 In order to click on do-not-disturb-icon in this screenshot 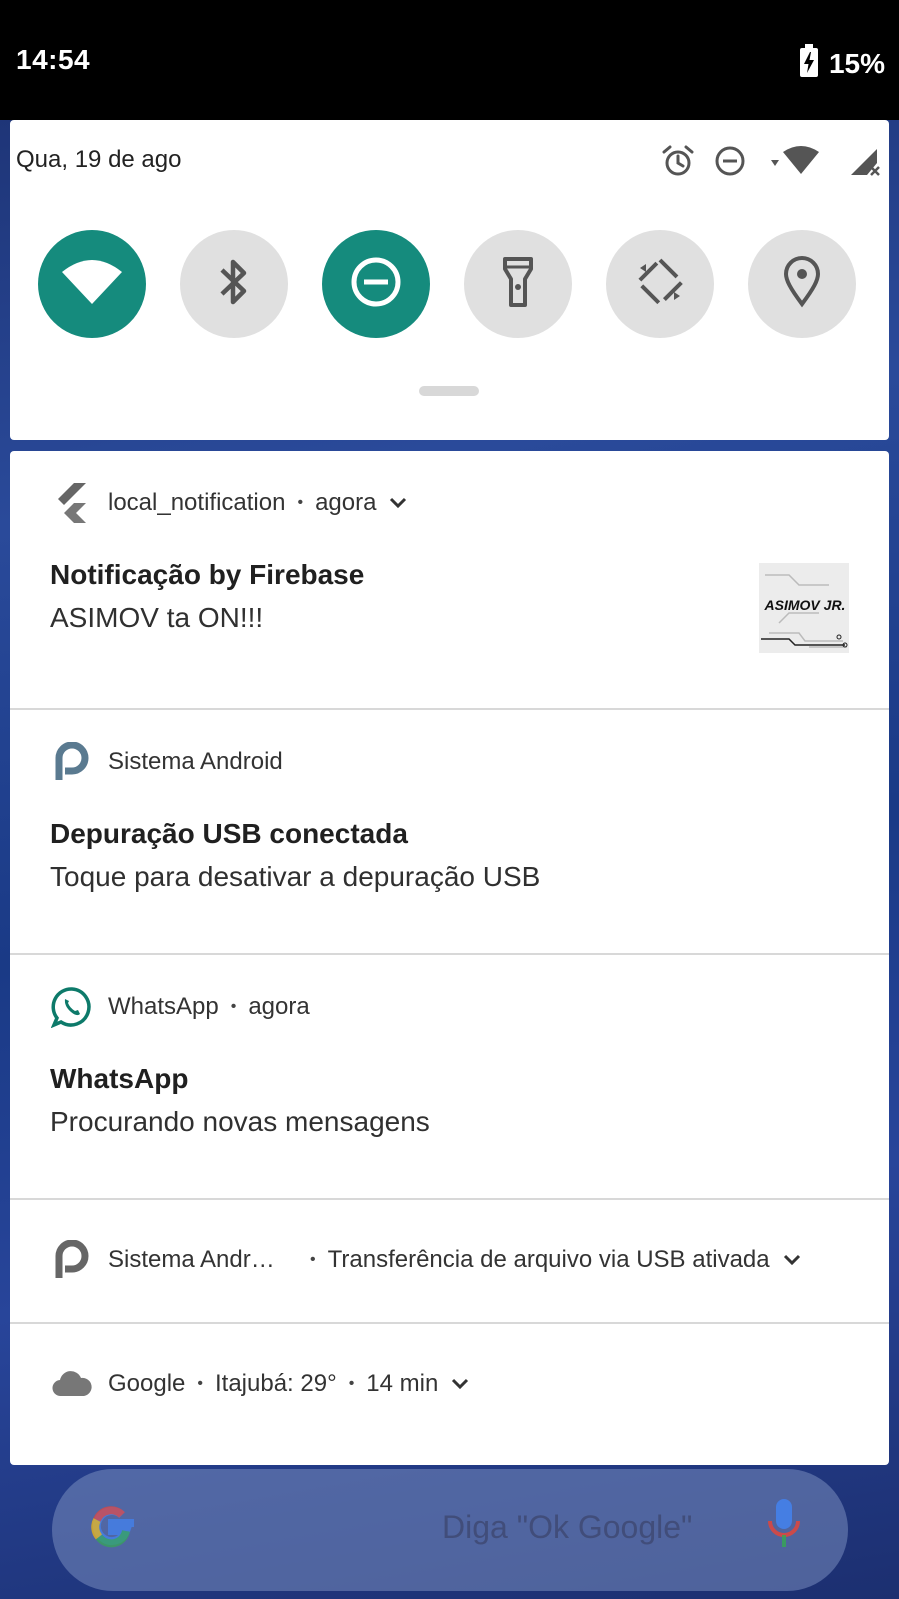, I will do `click(376, 284)`.